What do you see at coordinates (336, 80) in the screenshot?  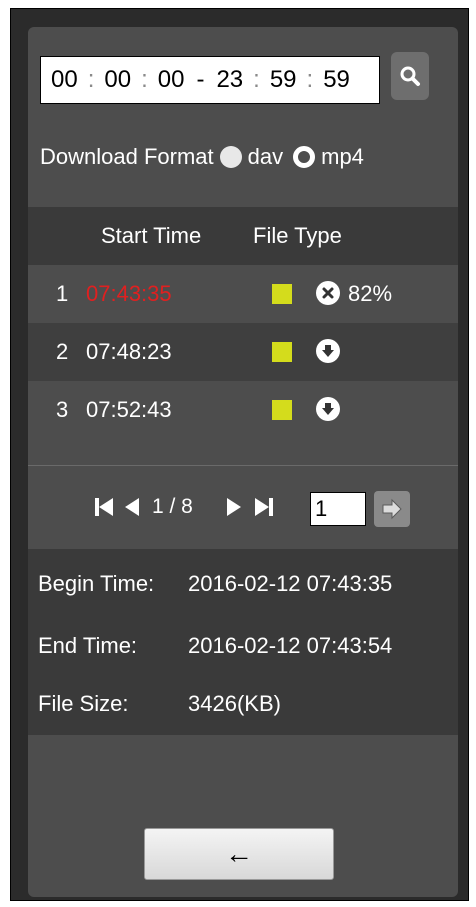 I see `end-second: 59` at bounding box center [336, 80].